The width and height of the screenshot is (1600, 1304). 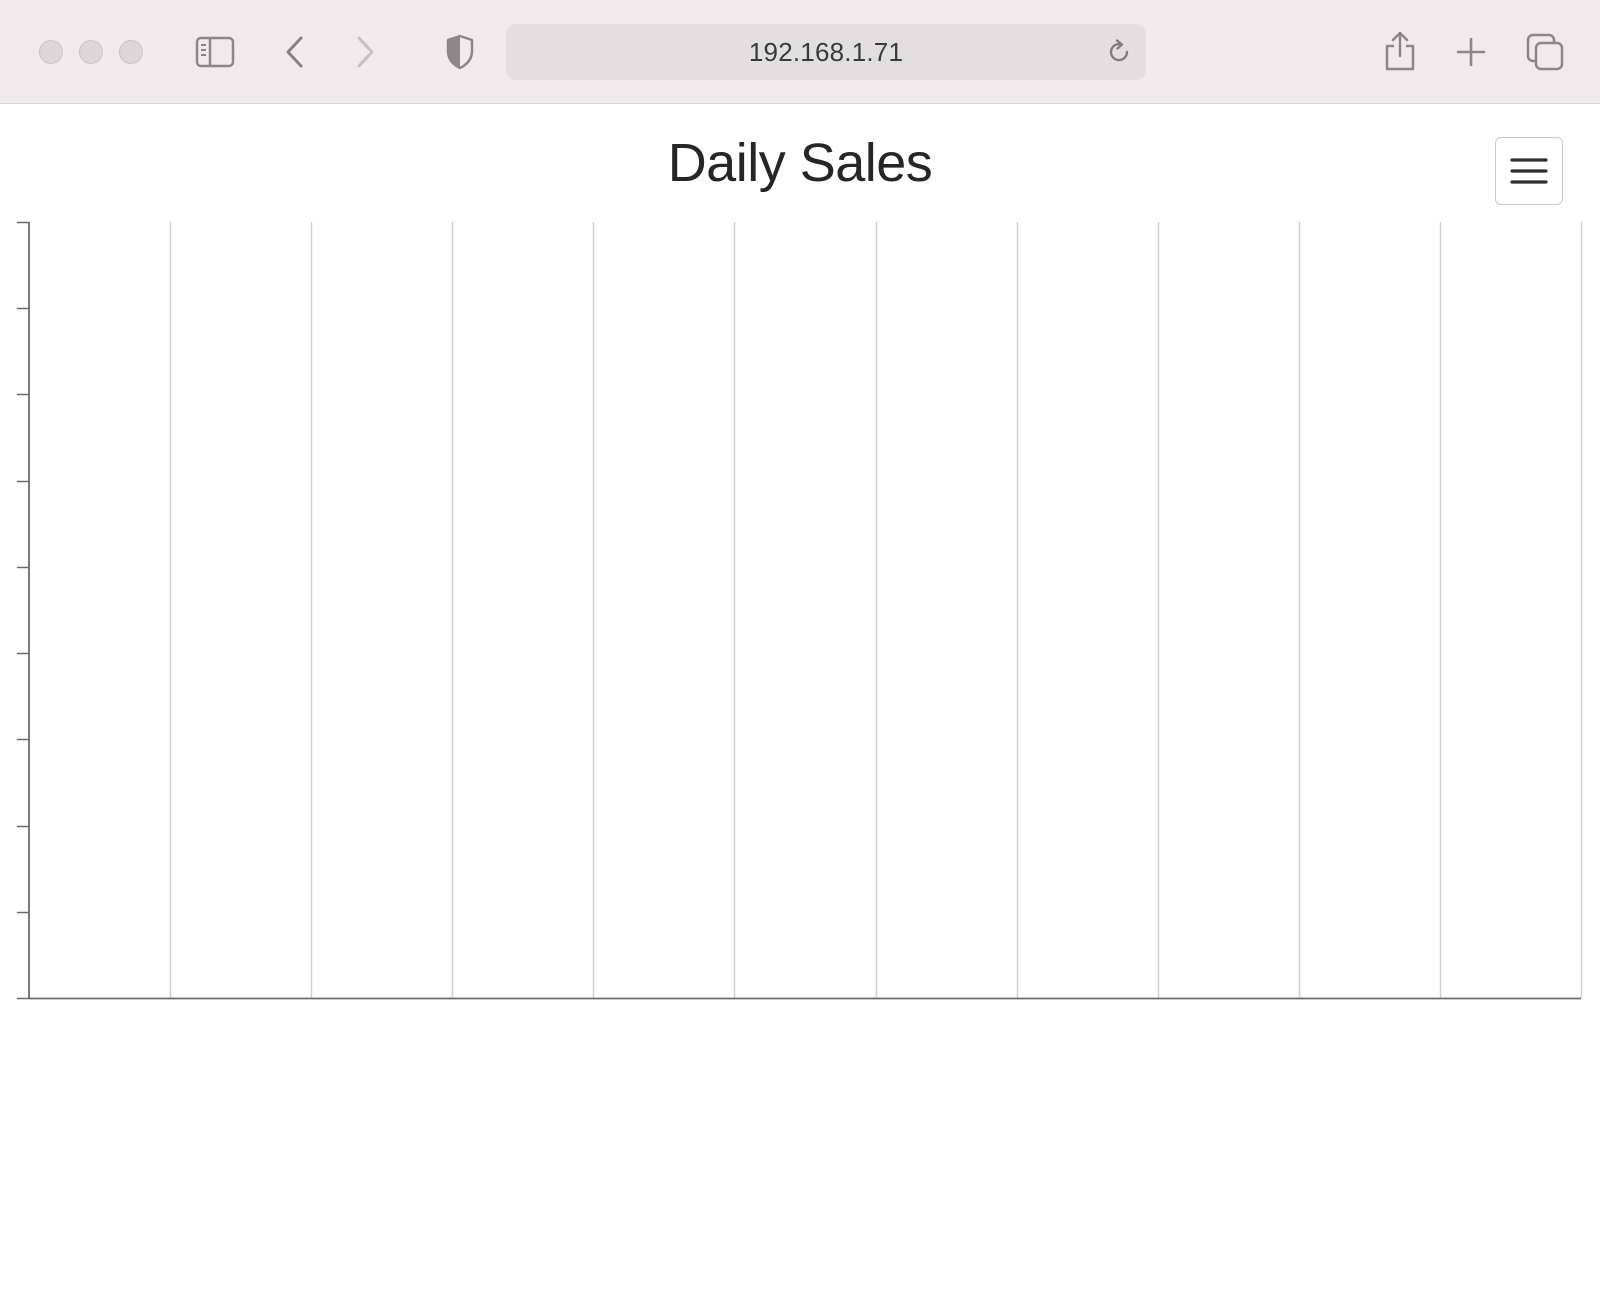 I want to click on shield-icon, so click(x=460, y=52).